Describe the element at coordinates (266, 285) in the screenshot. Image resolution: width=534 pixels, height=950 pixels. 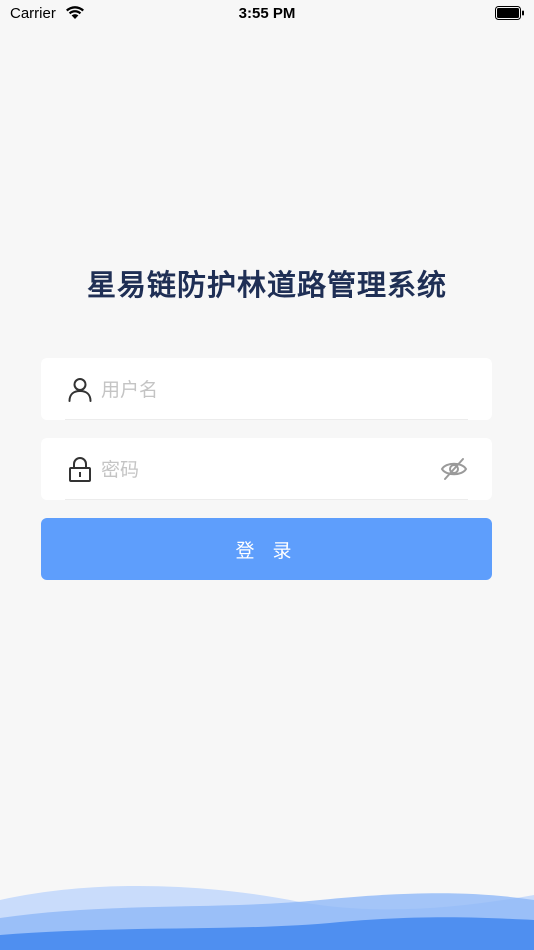
I see `app-title: 星易链防护林道路管理系统` at that location.